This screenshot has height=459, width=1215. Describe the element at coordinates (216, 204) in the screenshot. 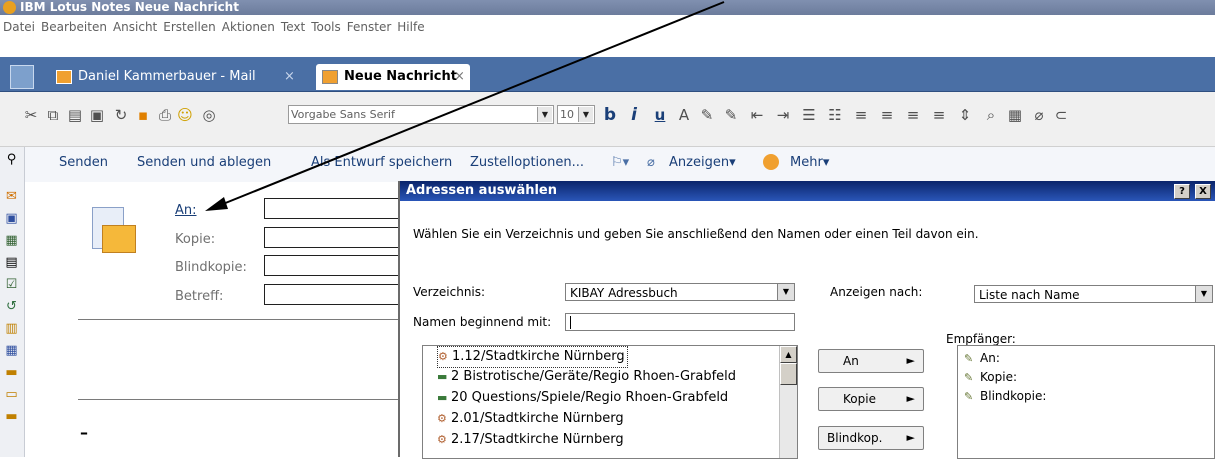

I see `annotation-arrow-head` at that location.